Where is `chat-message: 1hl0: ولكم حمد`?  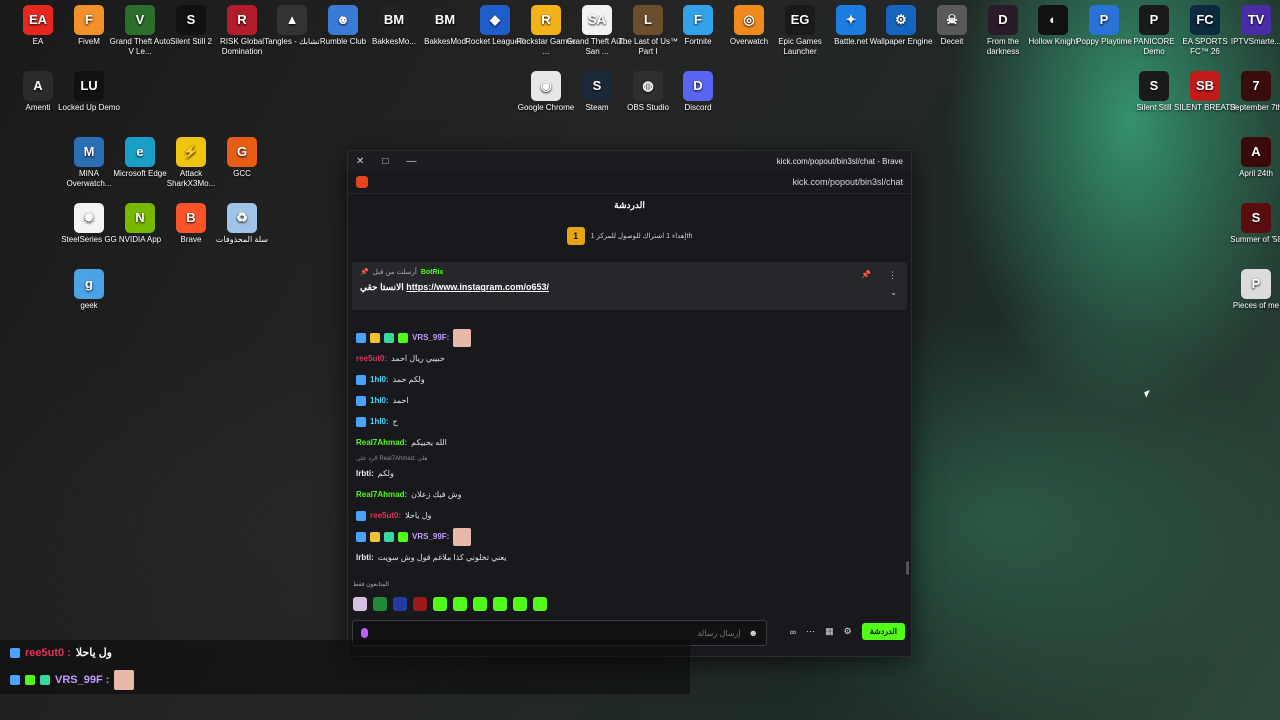 chat-message: 1hl0: ولكم حمد is located at coordinates (626, 379).